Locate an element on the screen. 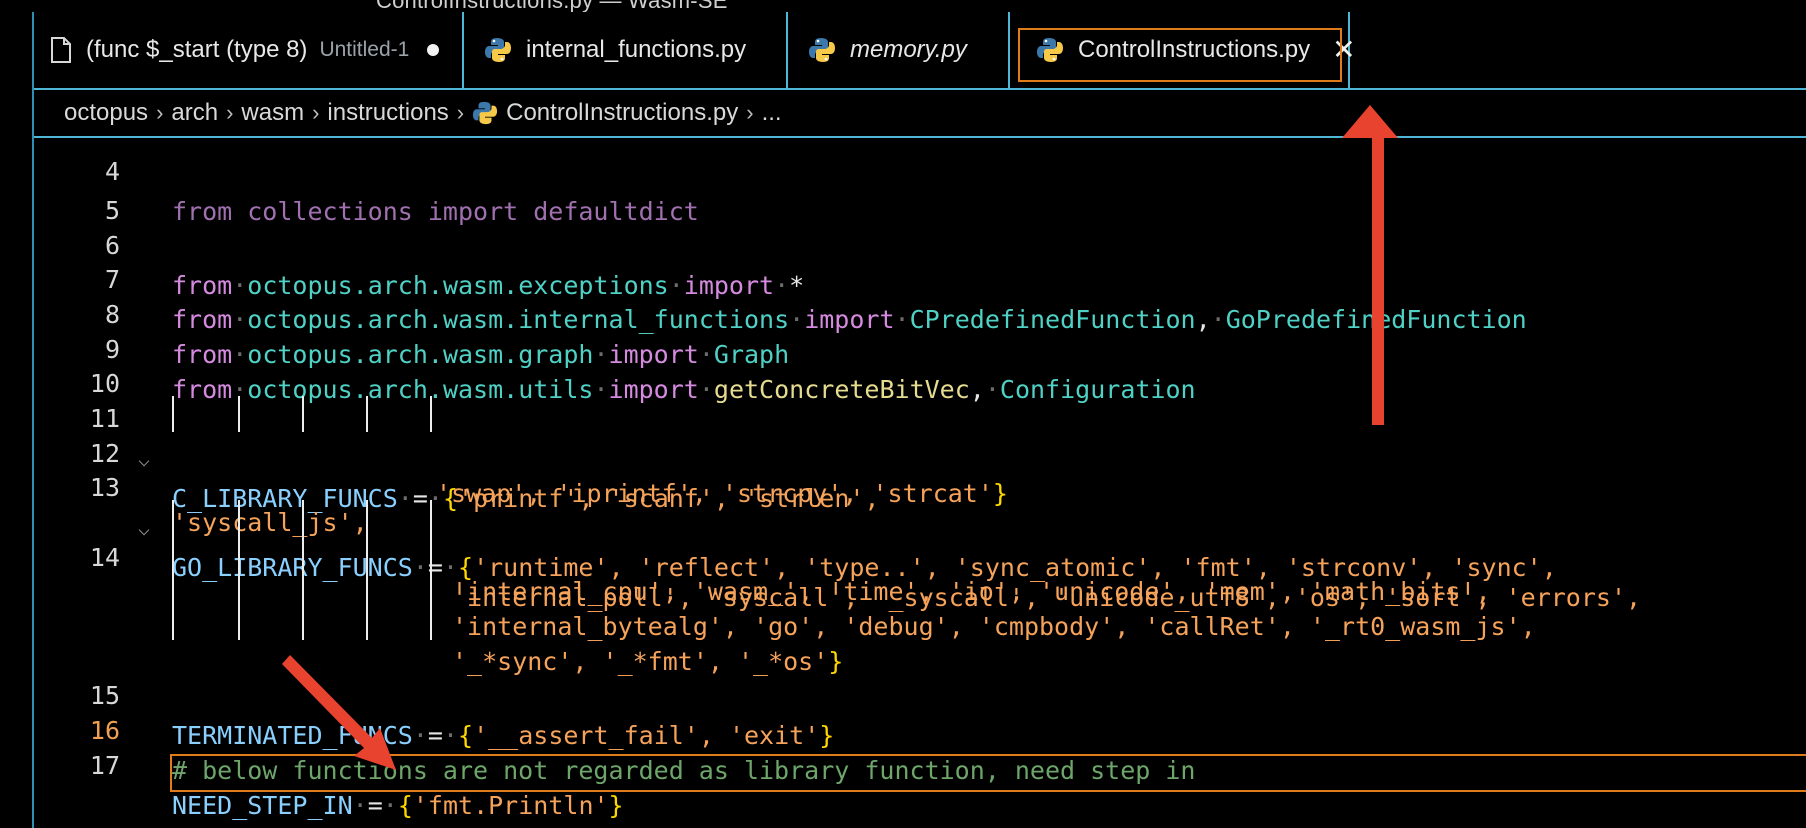  window-title: ControlInstructions.py — Wasm-SE is located at coordinates (552, 6).